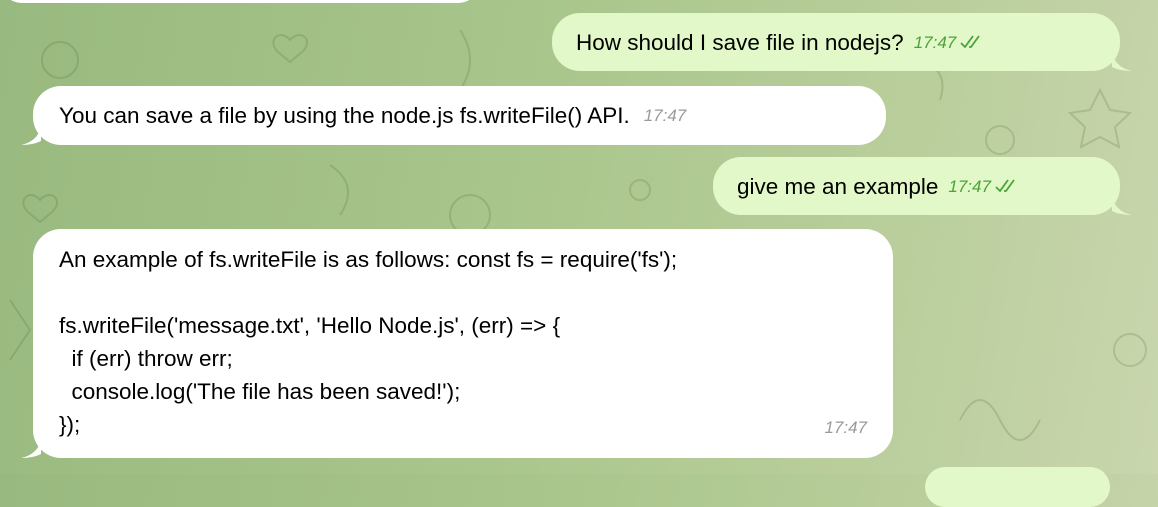  I want to click on message-bubble-outgoing: give me an example 17:47, so click(922, 186).